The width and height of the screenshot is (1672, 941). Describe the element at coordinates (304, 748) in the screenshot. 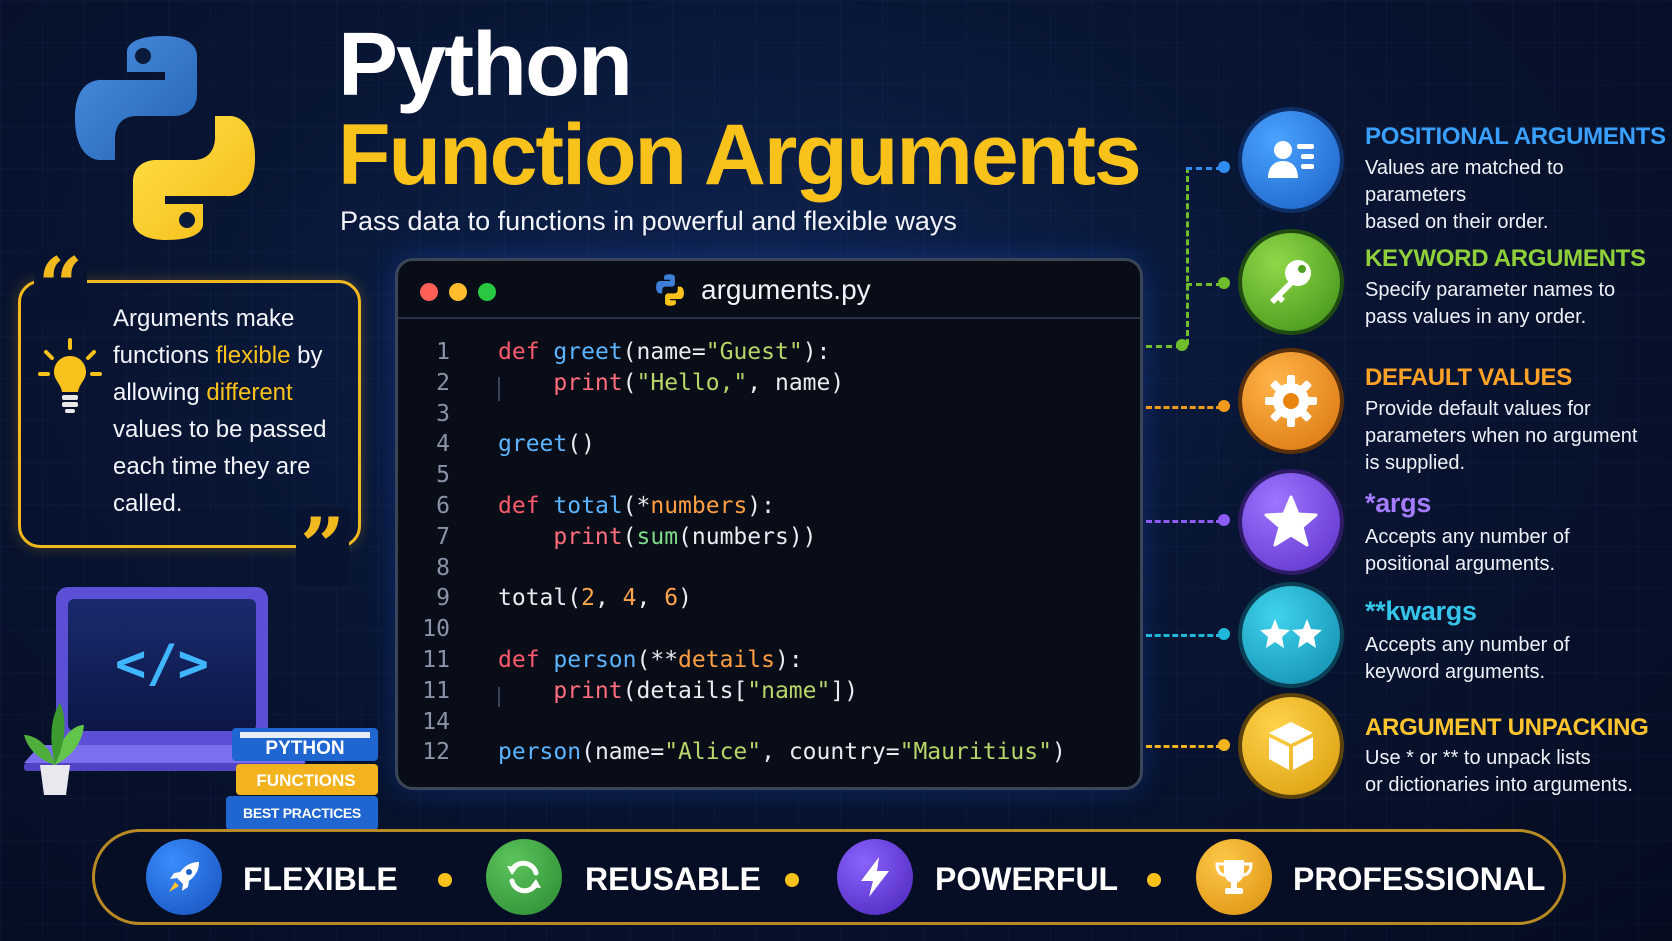

I see `book-title-python: PYTHON` at that location.